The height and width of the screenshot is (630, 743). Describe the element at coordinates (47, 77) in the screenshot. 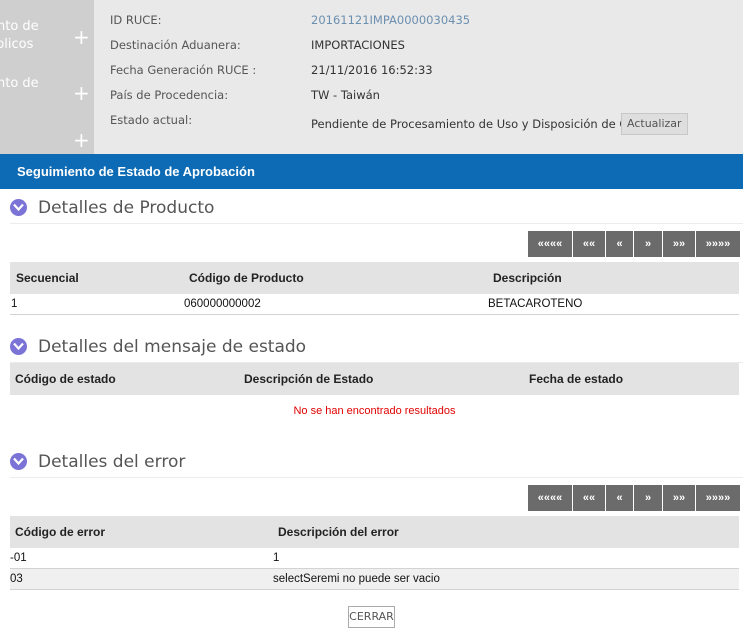

I see `side-menu: nto de blicos + nto de + +` at that location.